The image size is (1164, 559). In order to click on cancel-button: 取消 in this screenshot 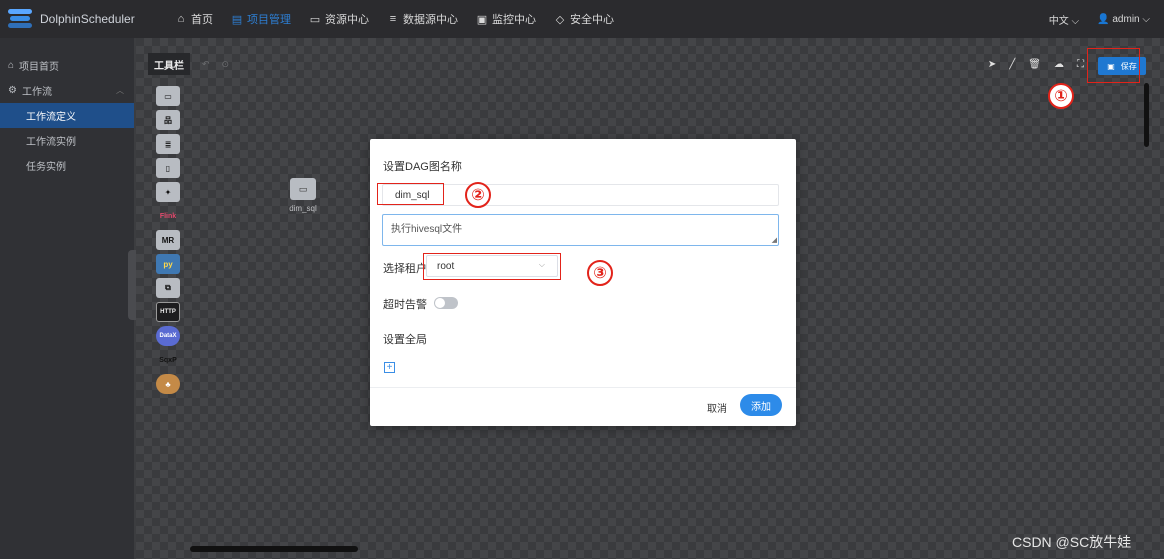, I will do `click(717, 407)`.